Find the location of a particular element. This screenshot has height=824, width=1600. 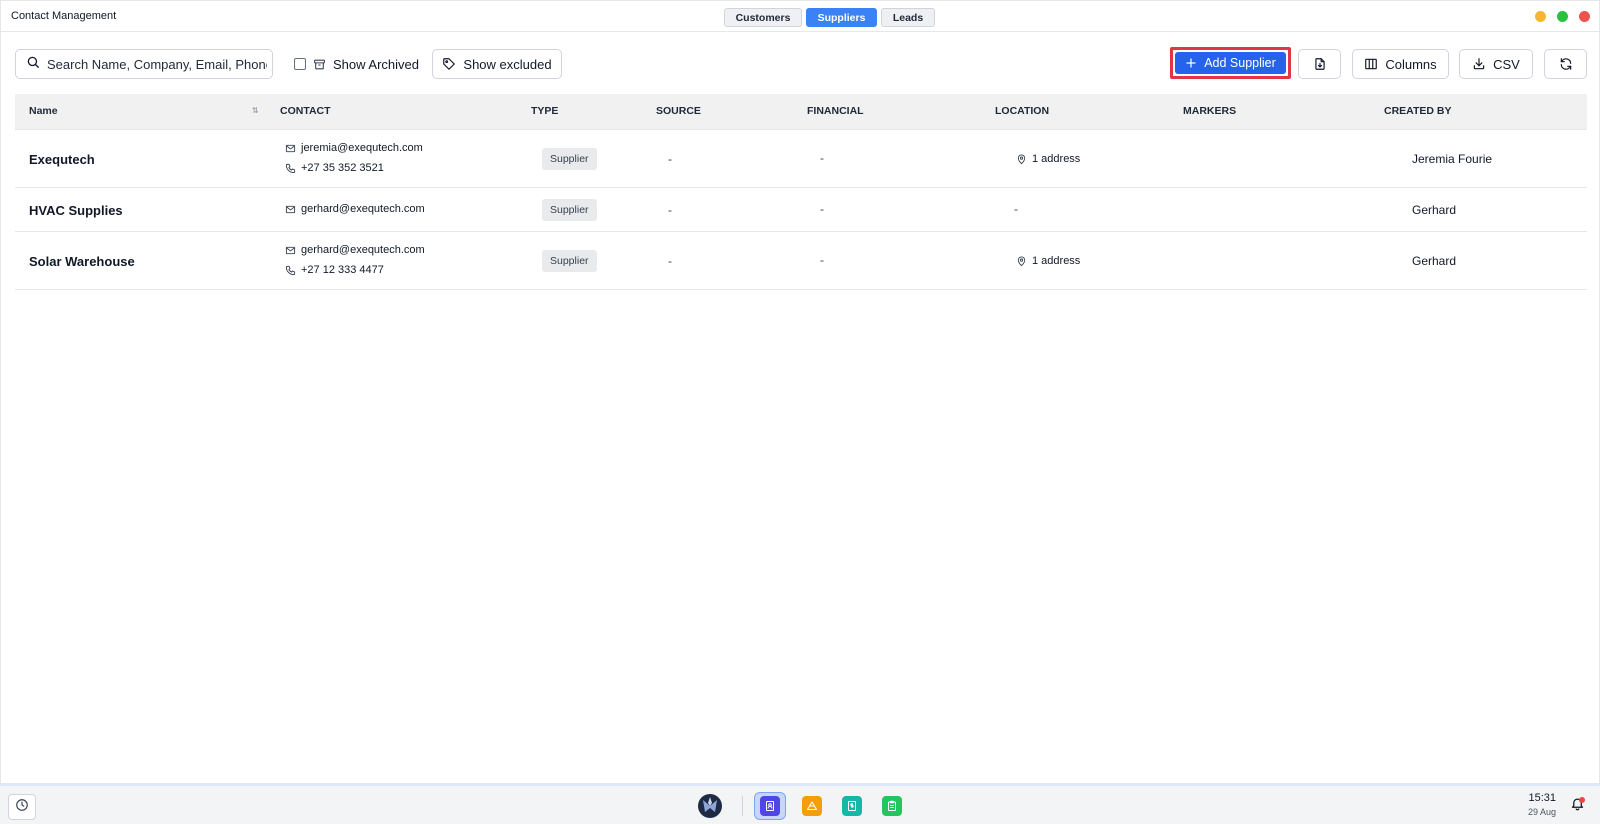

show-excluded-button: Show excluded is located at coordinates (497, 64).